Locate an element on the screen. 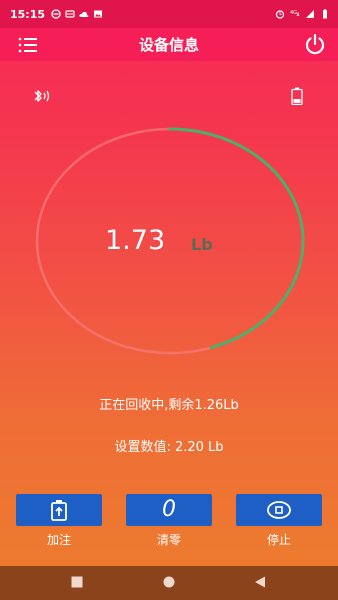 The height and width of the screenshot is (600, 338). clear-button: 0 is located at coordinates (169, 510).